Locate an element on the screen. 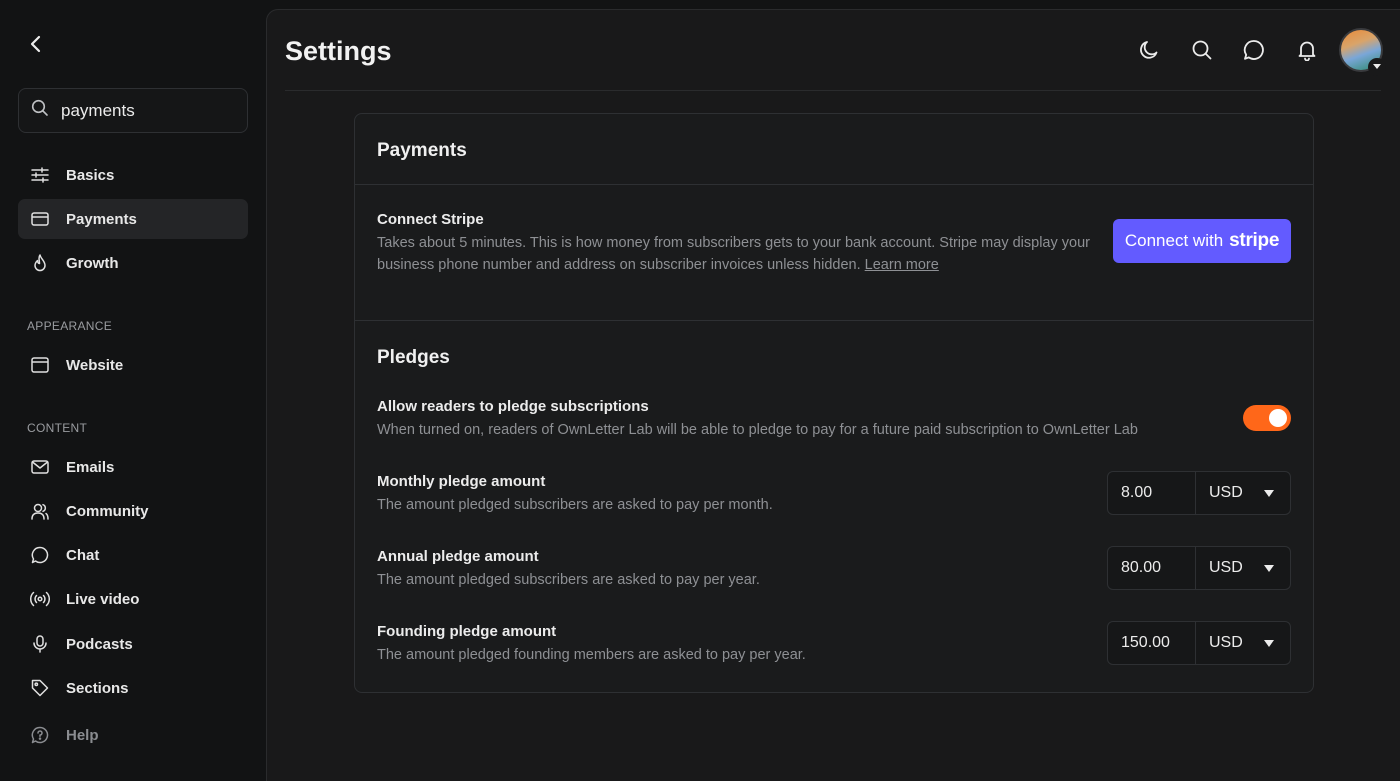 This screenshot has height=781, width=1400. sidebar-item-payments: Payments is located at coordinates (133, 219).